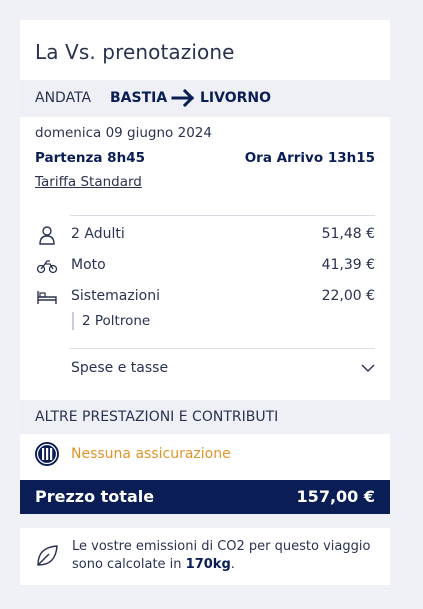 This screenshot has width=423, height=609. Describe the element at coordinates (205, 497) in the screenshot. I see `total-bar: Prezzo totale 157,00 €` at that location.